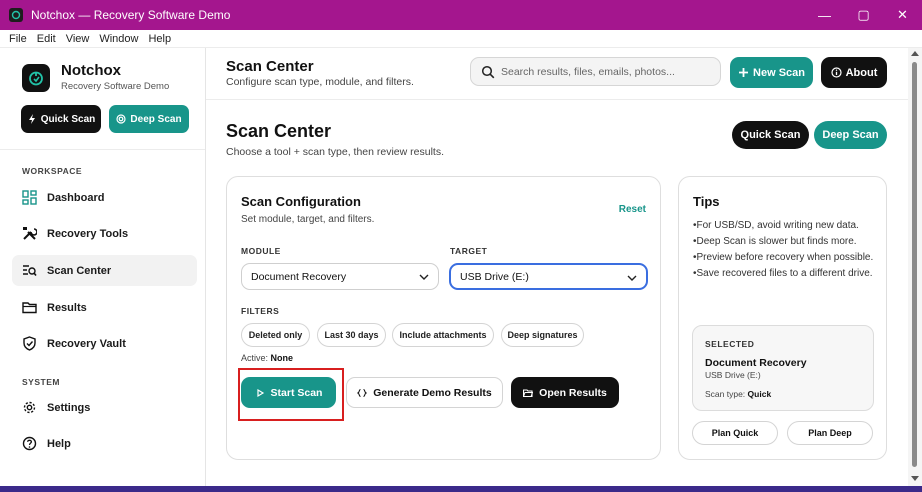 This screenshot has width=922, height=492. I want to click on sidebar-item-dashboard: Dashboard, so click(104, 197).